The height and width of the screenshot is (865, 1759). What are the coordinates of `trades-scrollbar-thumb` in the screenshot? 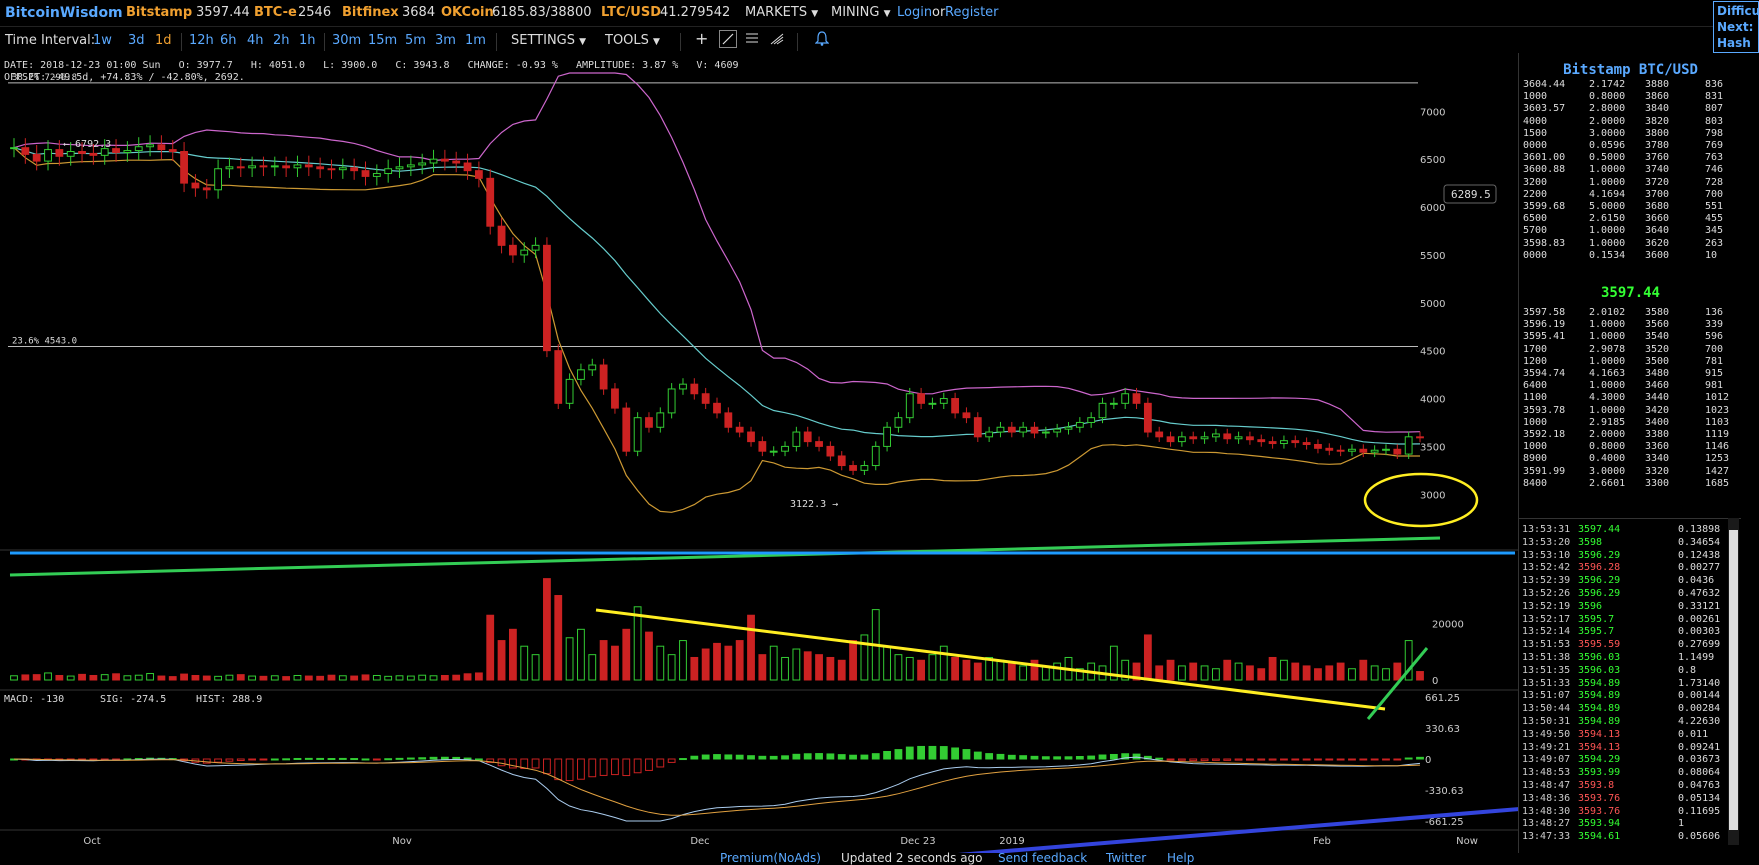 It's located at (1733, 680).